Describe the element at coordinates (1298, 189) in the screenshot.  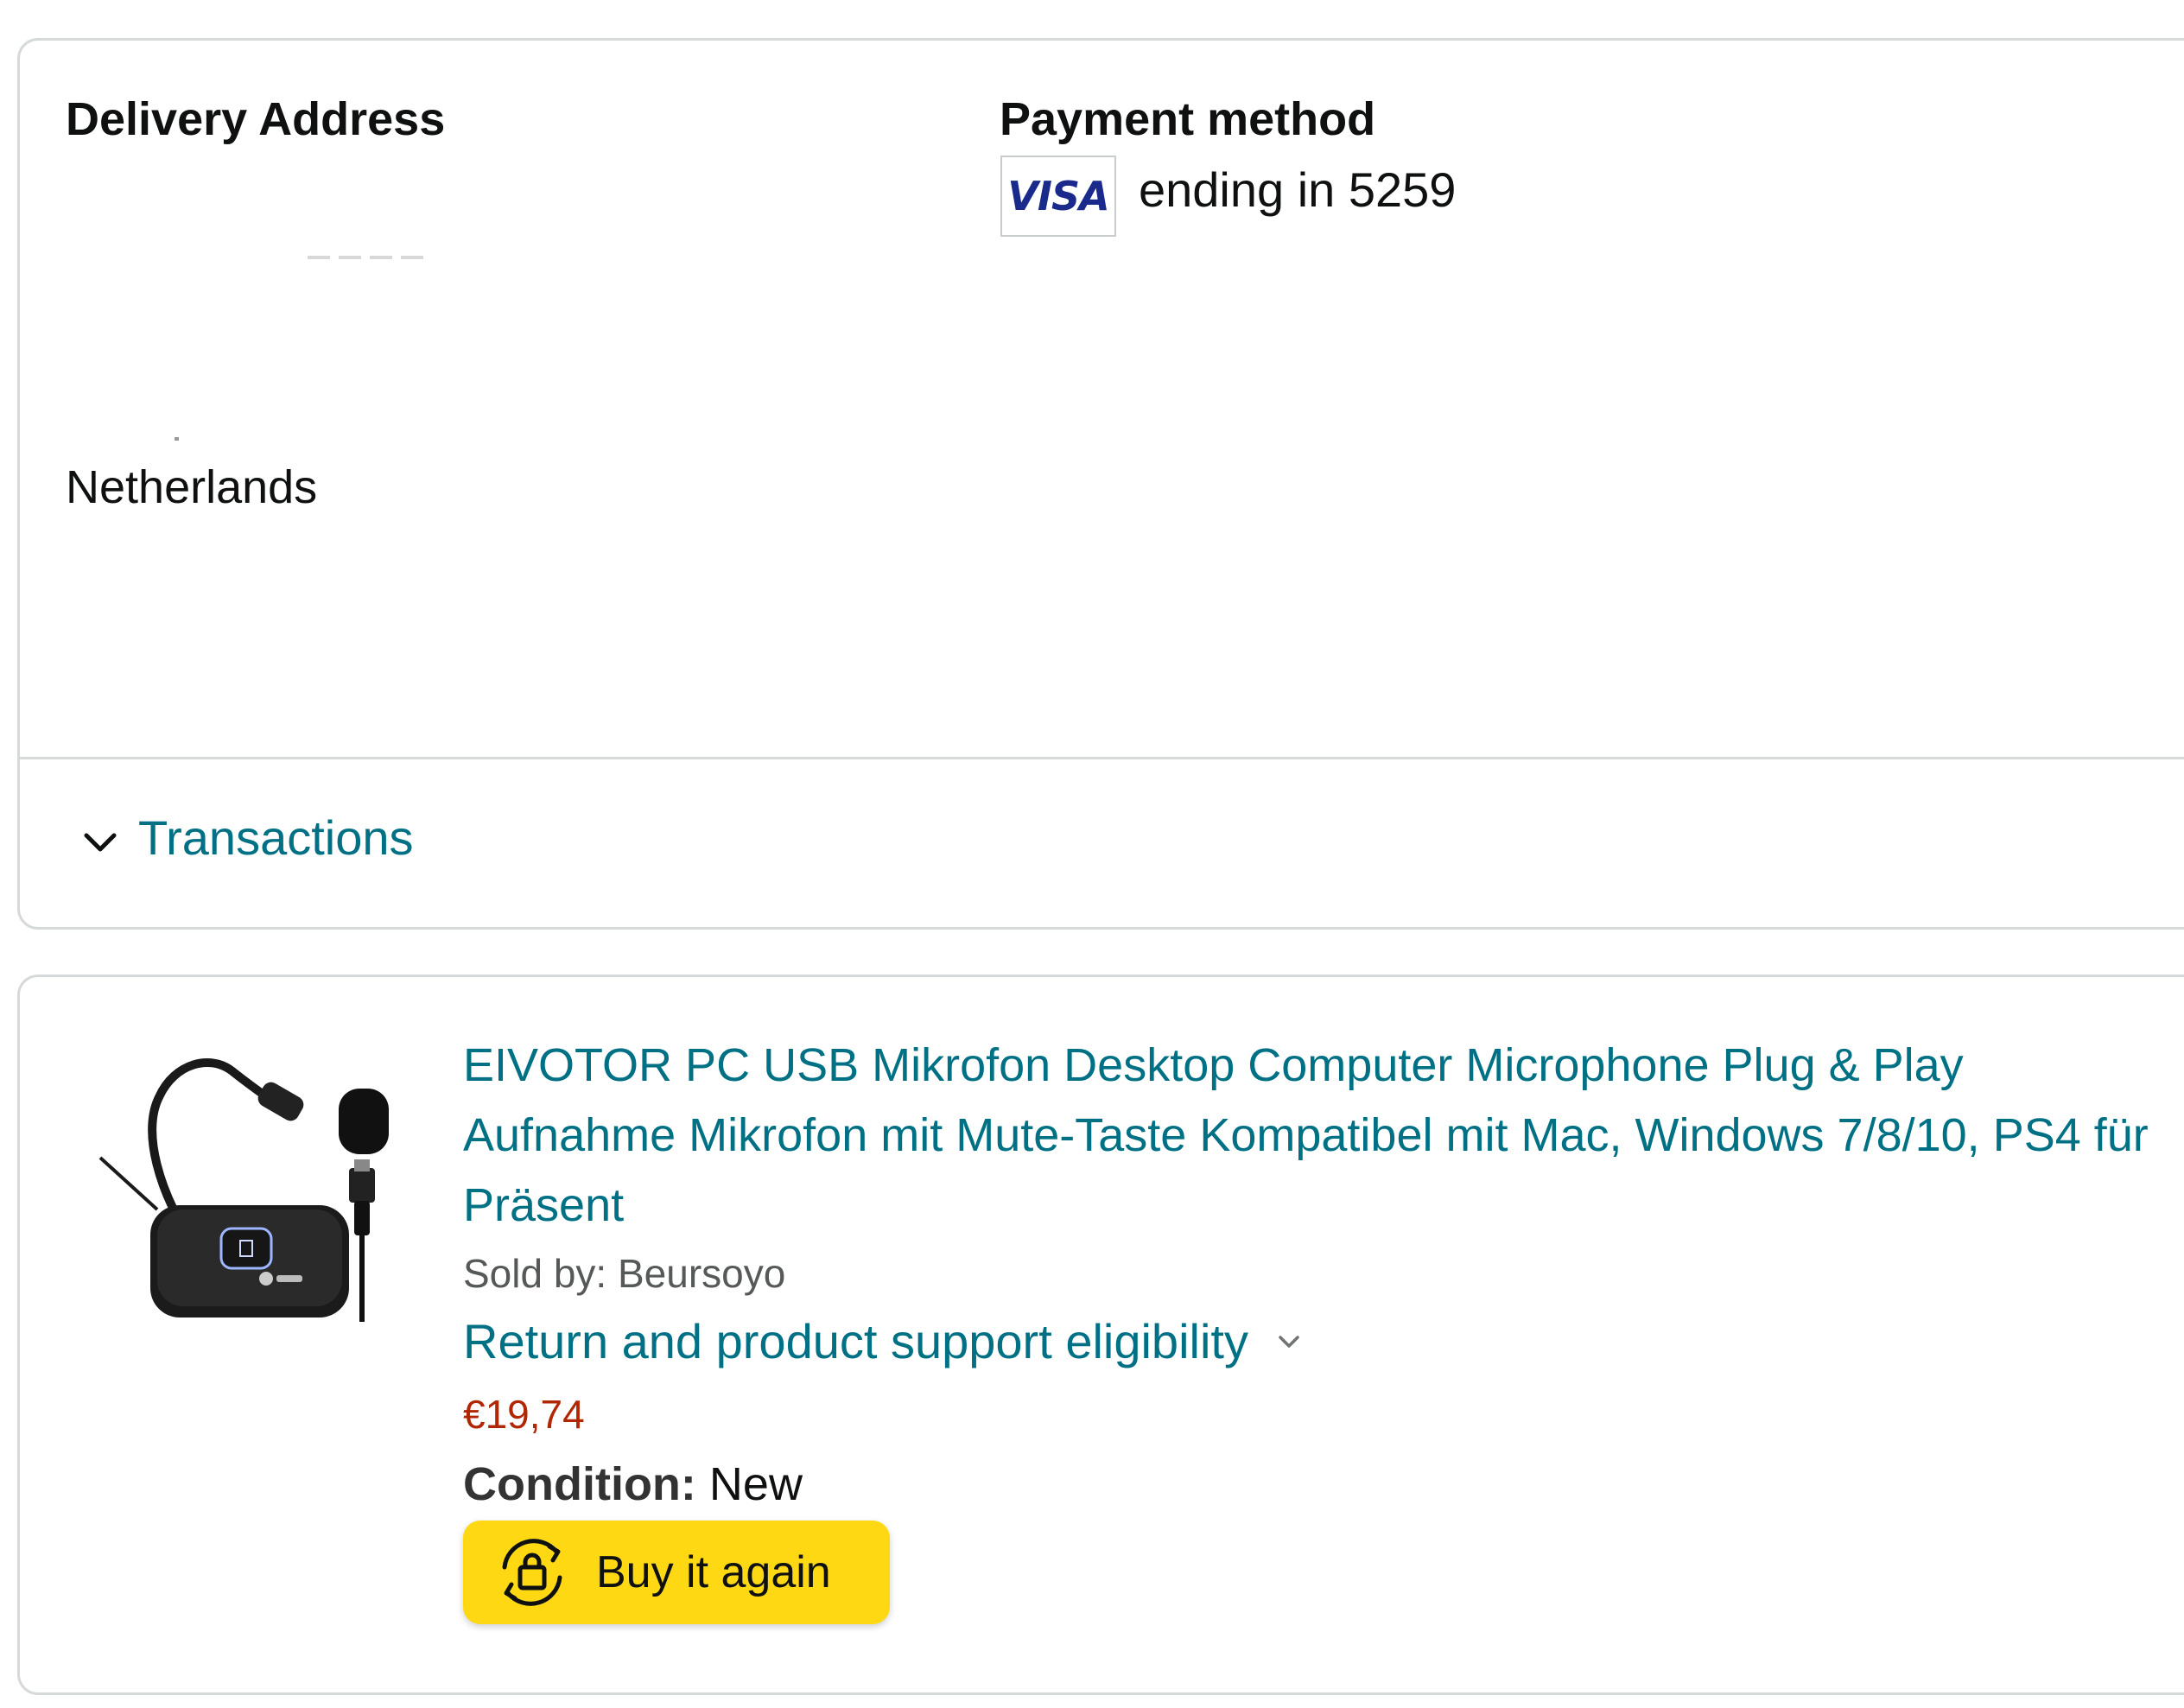
I see `card-ending-text: ending in 5259` at that location.